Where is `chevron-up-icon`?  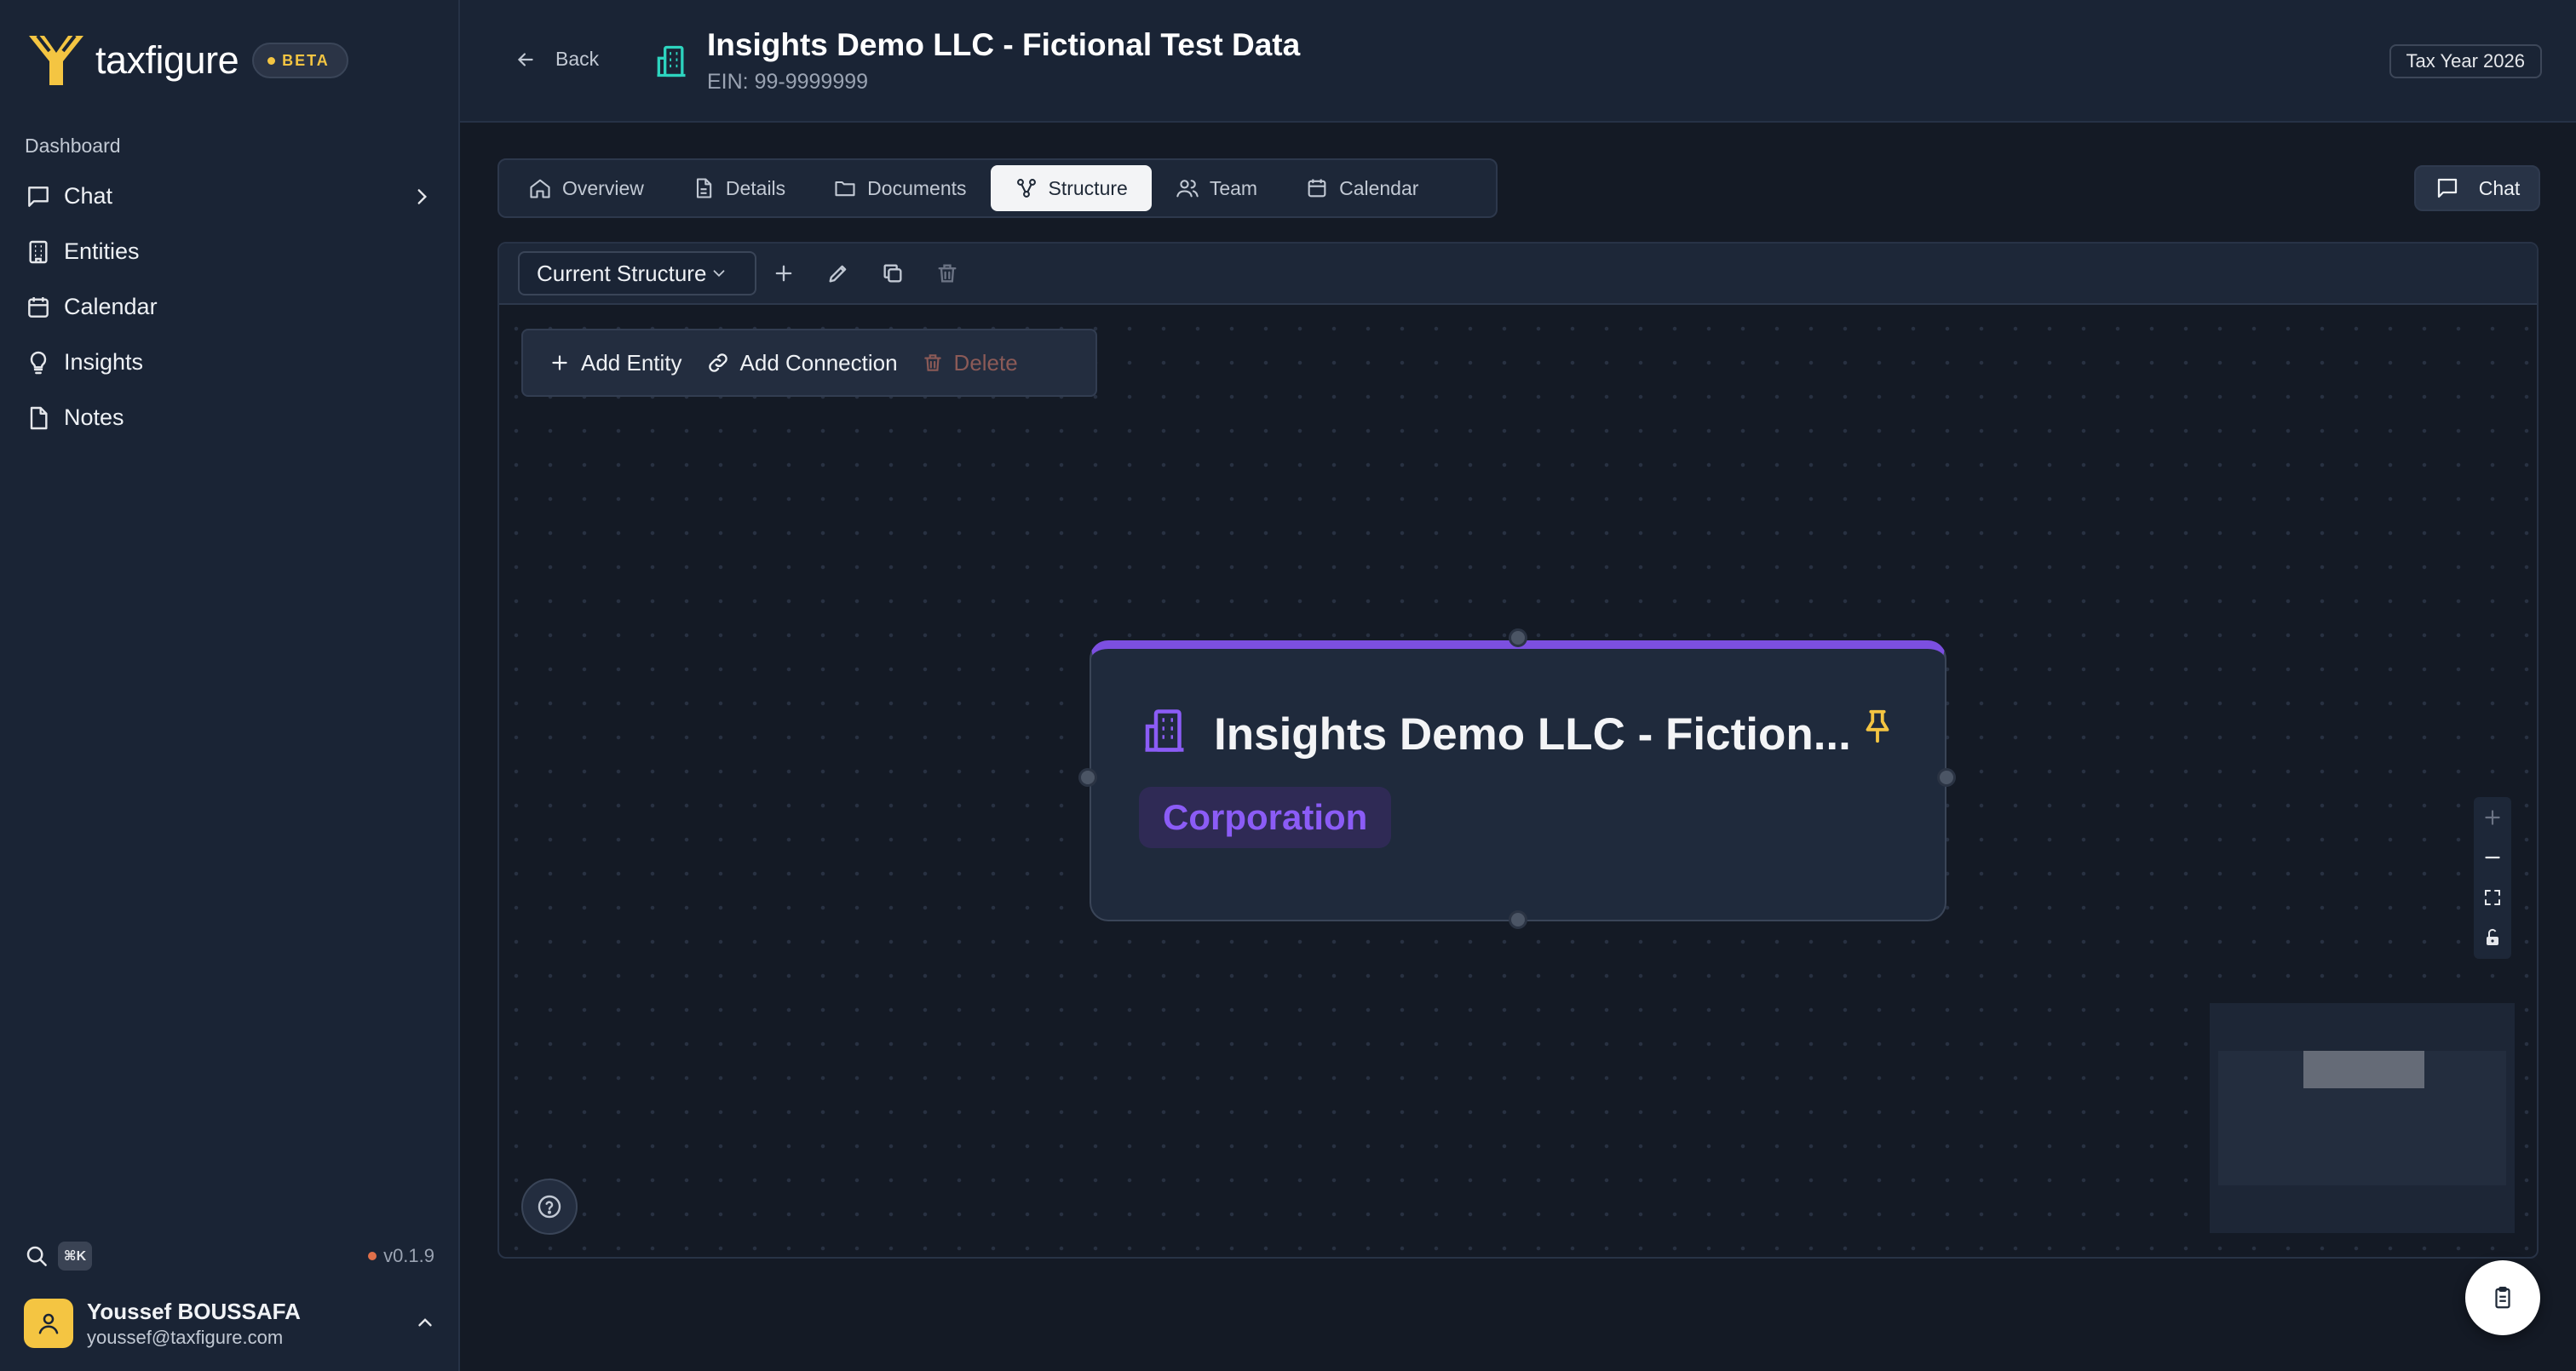
chevron-up-icon is located at coordinates (425, 1322).